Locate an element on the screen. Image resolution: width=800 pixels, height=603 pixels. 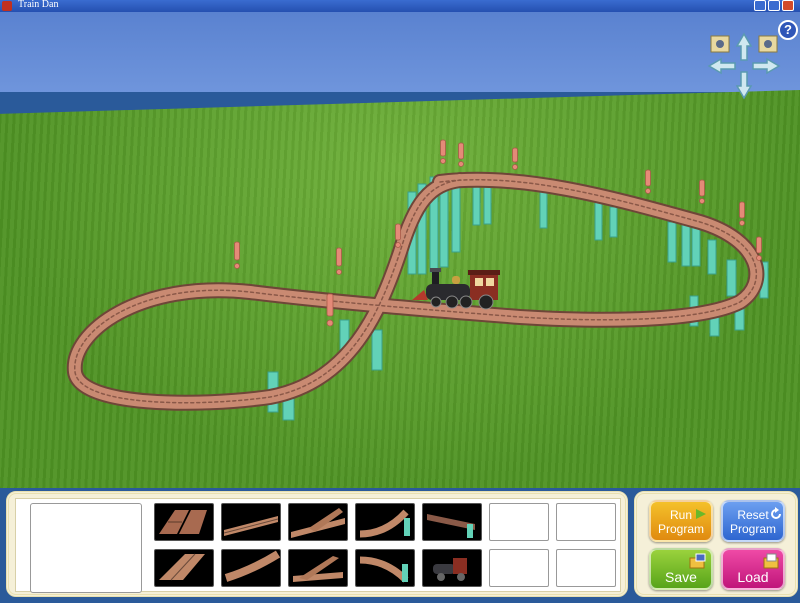
palette-piece-ramp is located at coordinates (452, 522).